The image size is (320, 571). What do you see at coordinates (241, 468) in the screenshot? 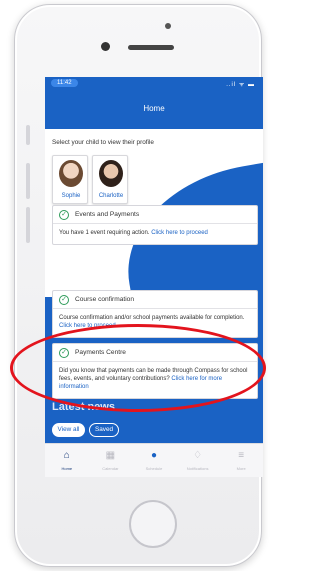
I see `tab-label: More` at bounding box center [241, 468].